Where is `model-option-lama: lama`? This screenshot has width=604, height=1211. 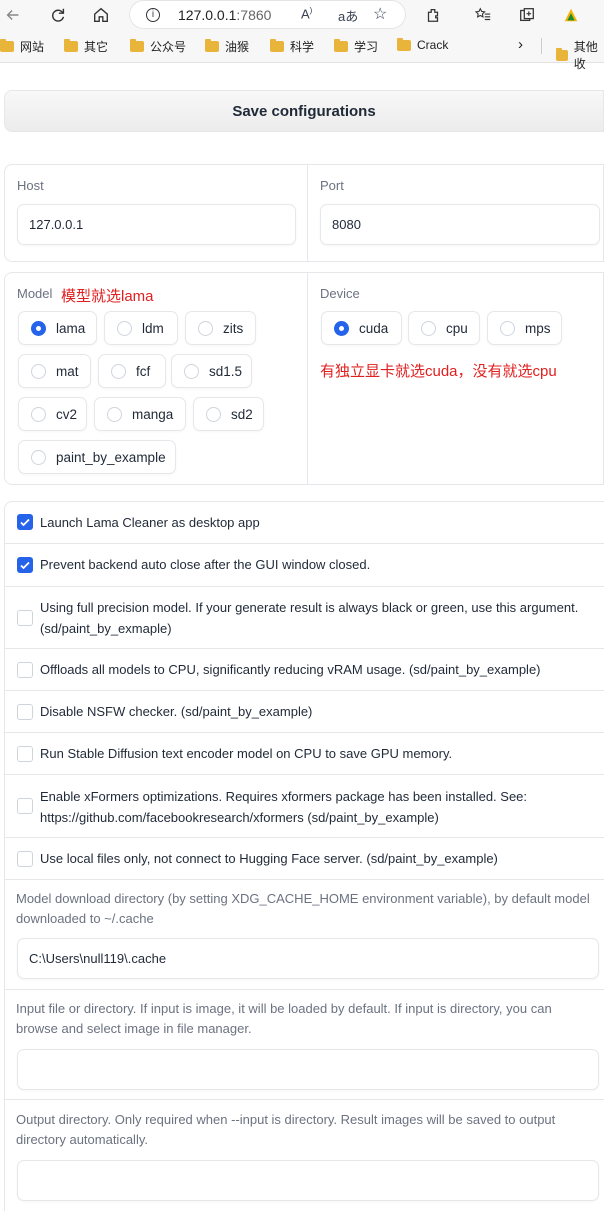
model-option-lama: lama is located at coordinates (57, 328).